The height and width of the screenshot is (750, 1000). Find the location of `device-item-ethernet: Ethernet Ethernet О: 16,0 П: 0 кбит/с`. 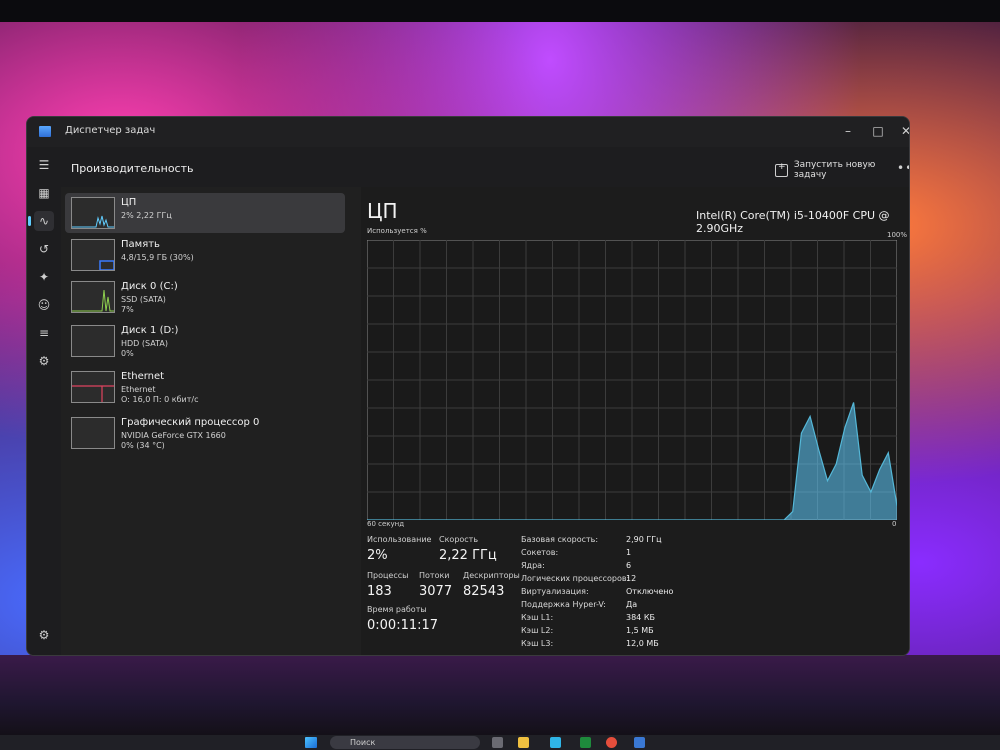

device-item-ethernet: Ethernet Ethernet О: 16,0 П: 0 кбит/с is located at coordinates (205, 387).